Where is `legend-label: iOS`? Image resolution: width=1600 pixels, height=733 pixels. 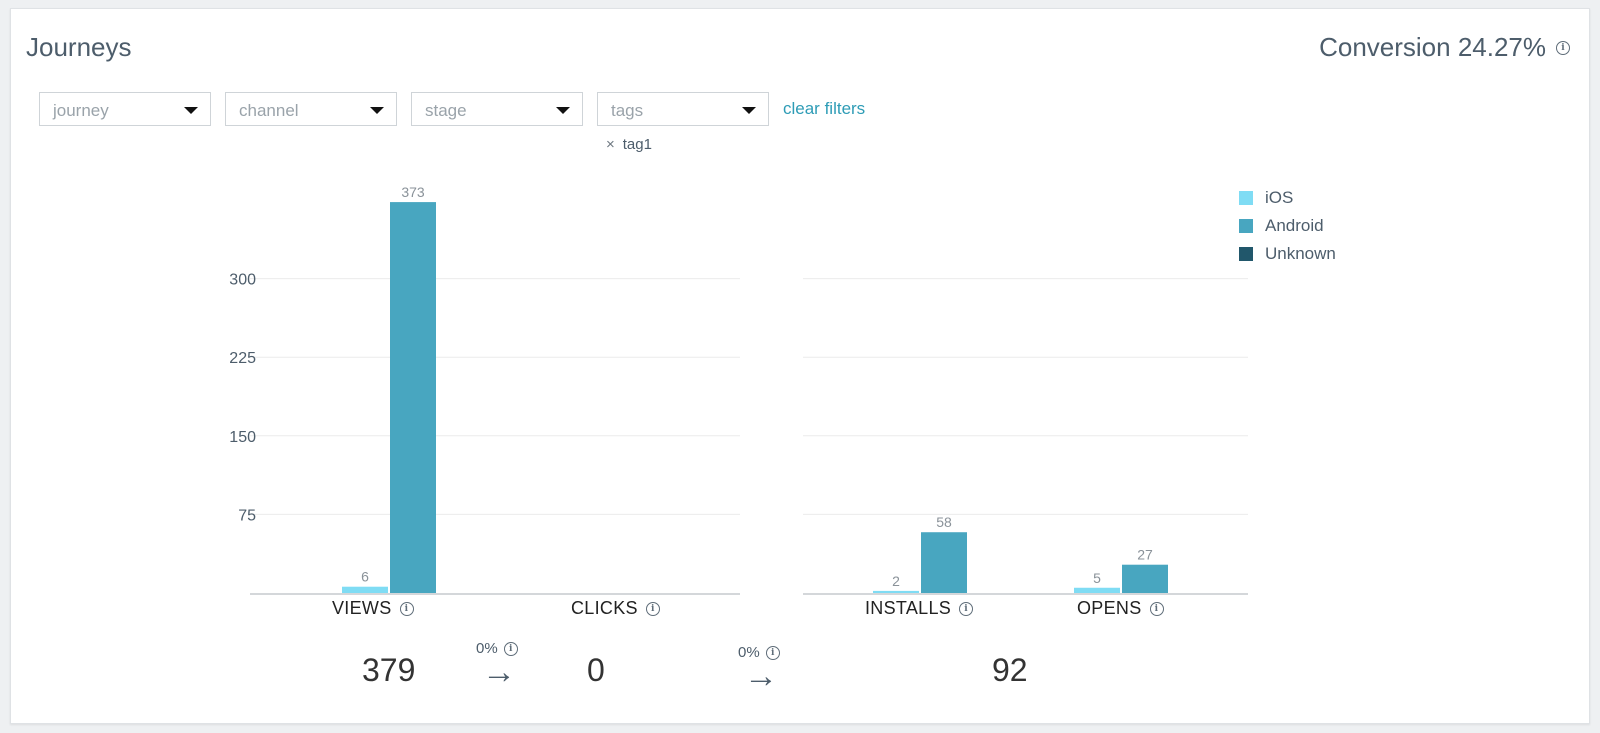 legend-label: iOS is located at coordinates (1279, 197).